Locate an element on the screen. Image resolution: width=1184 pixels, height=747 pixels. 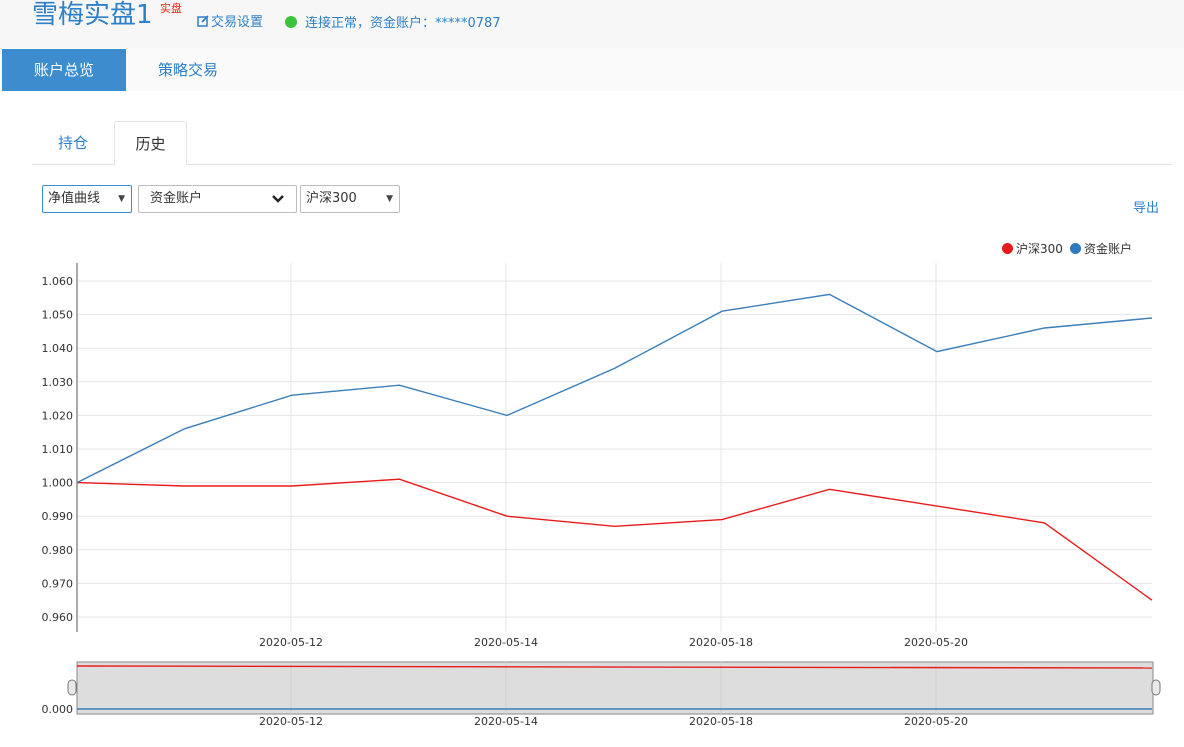
tab-account-overview: 账户总览 is located at coordinates (64, 70).